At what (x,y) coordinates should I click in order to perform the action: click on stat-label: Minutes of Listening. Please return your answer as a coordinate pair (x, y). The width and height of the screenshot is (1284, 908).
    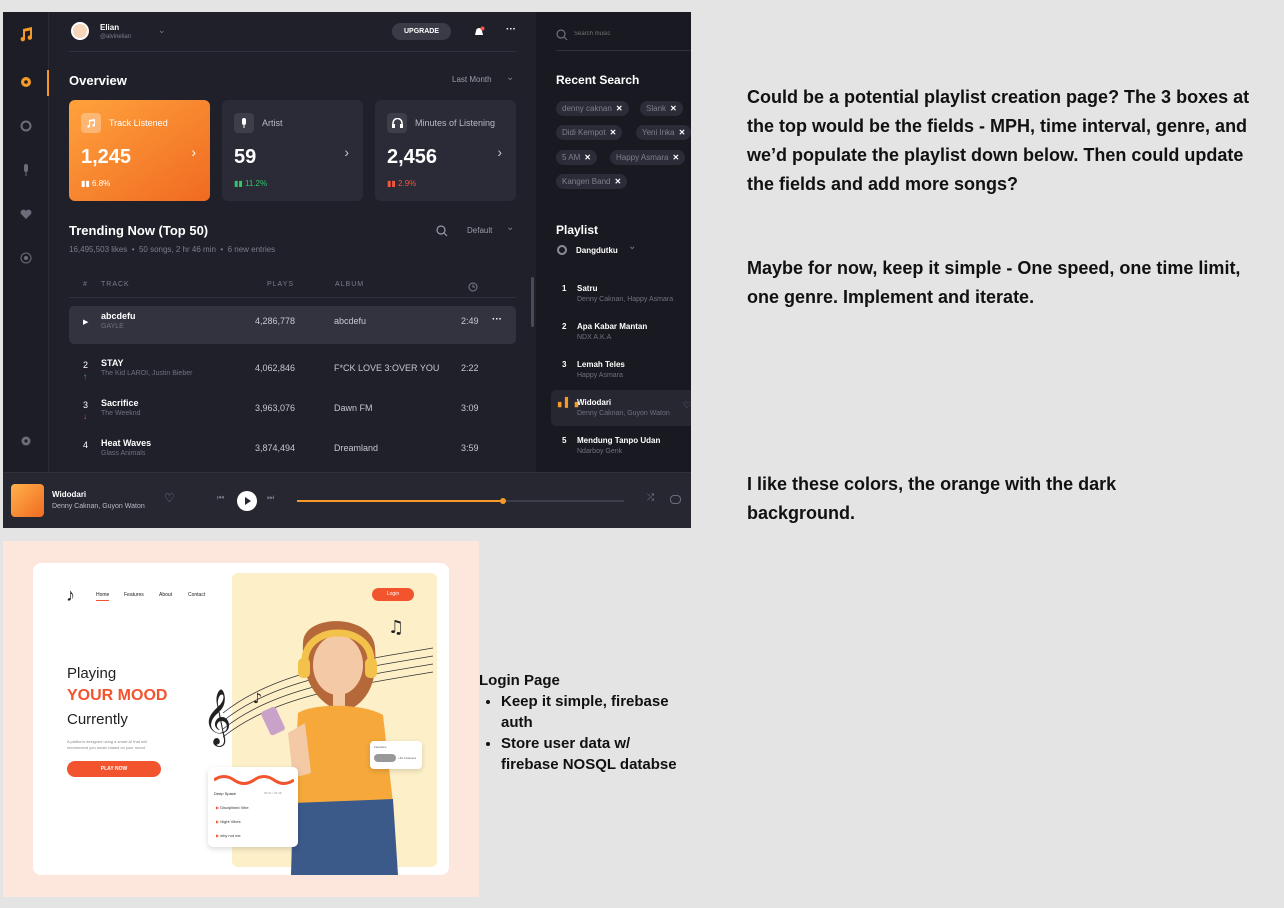
    Looking at the image, I should click on (455, 123).